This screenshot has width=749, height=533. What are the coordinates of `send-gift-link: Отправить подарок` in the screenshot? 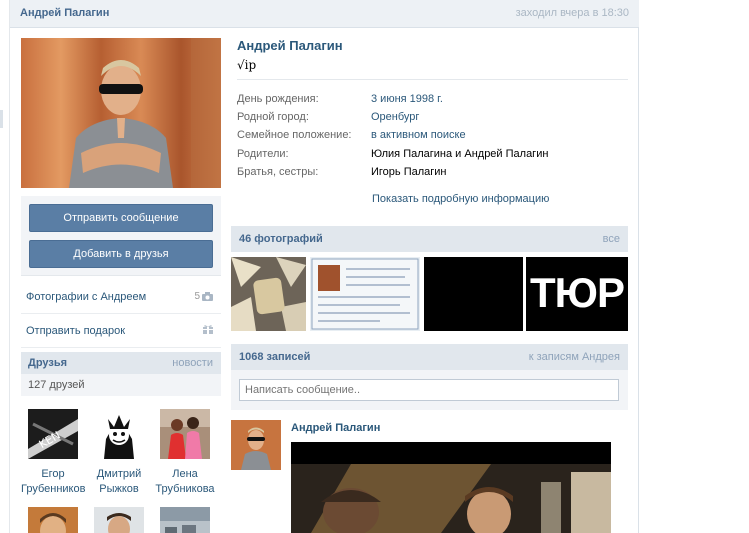 It's located at (75, 331).